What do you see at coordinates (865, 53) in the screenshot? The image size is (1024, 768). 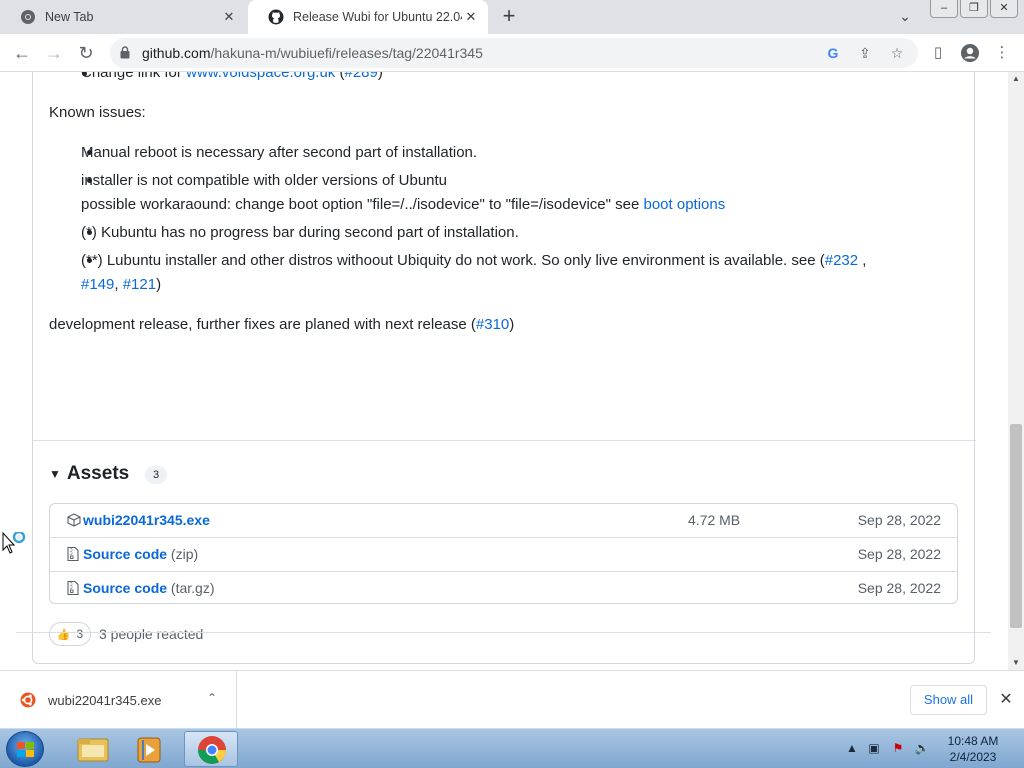 I see `share-icon: ⇪` at bounding box center [865, 53].